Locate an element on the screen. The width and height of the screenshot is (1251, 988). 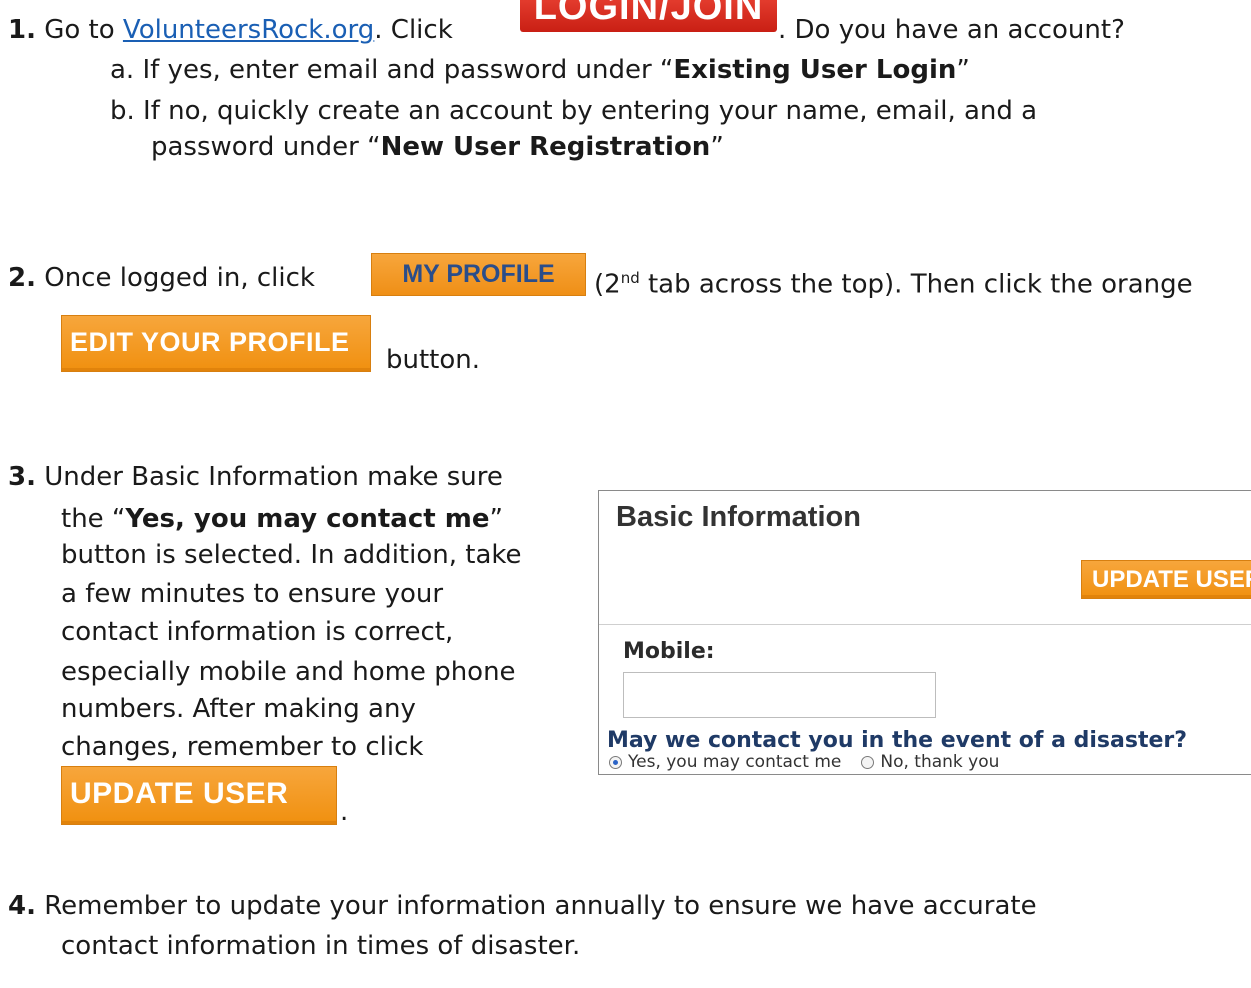
edit-your-profile-button: EDIT YOUR PROFILE is located at coordinates (216, 343).